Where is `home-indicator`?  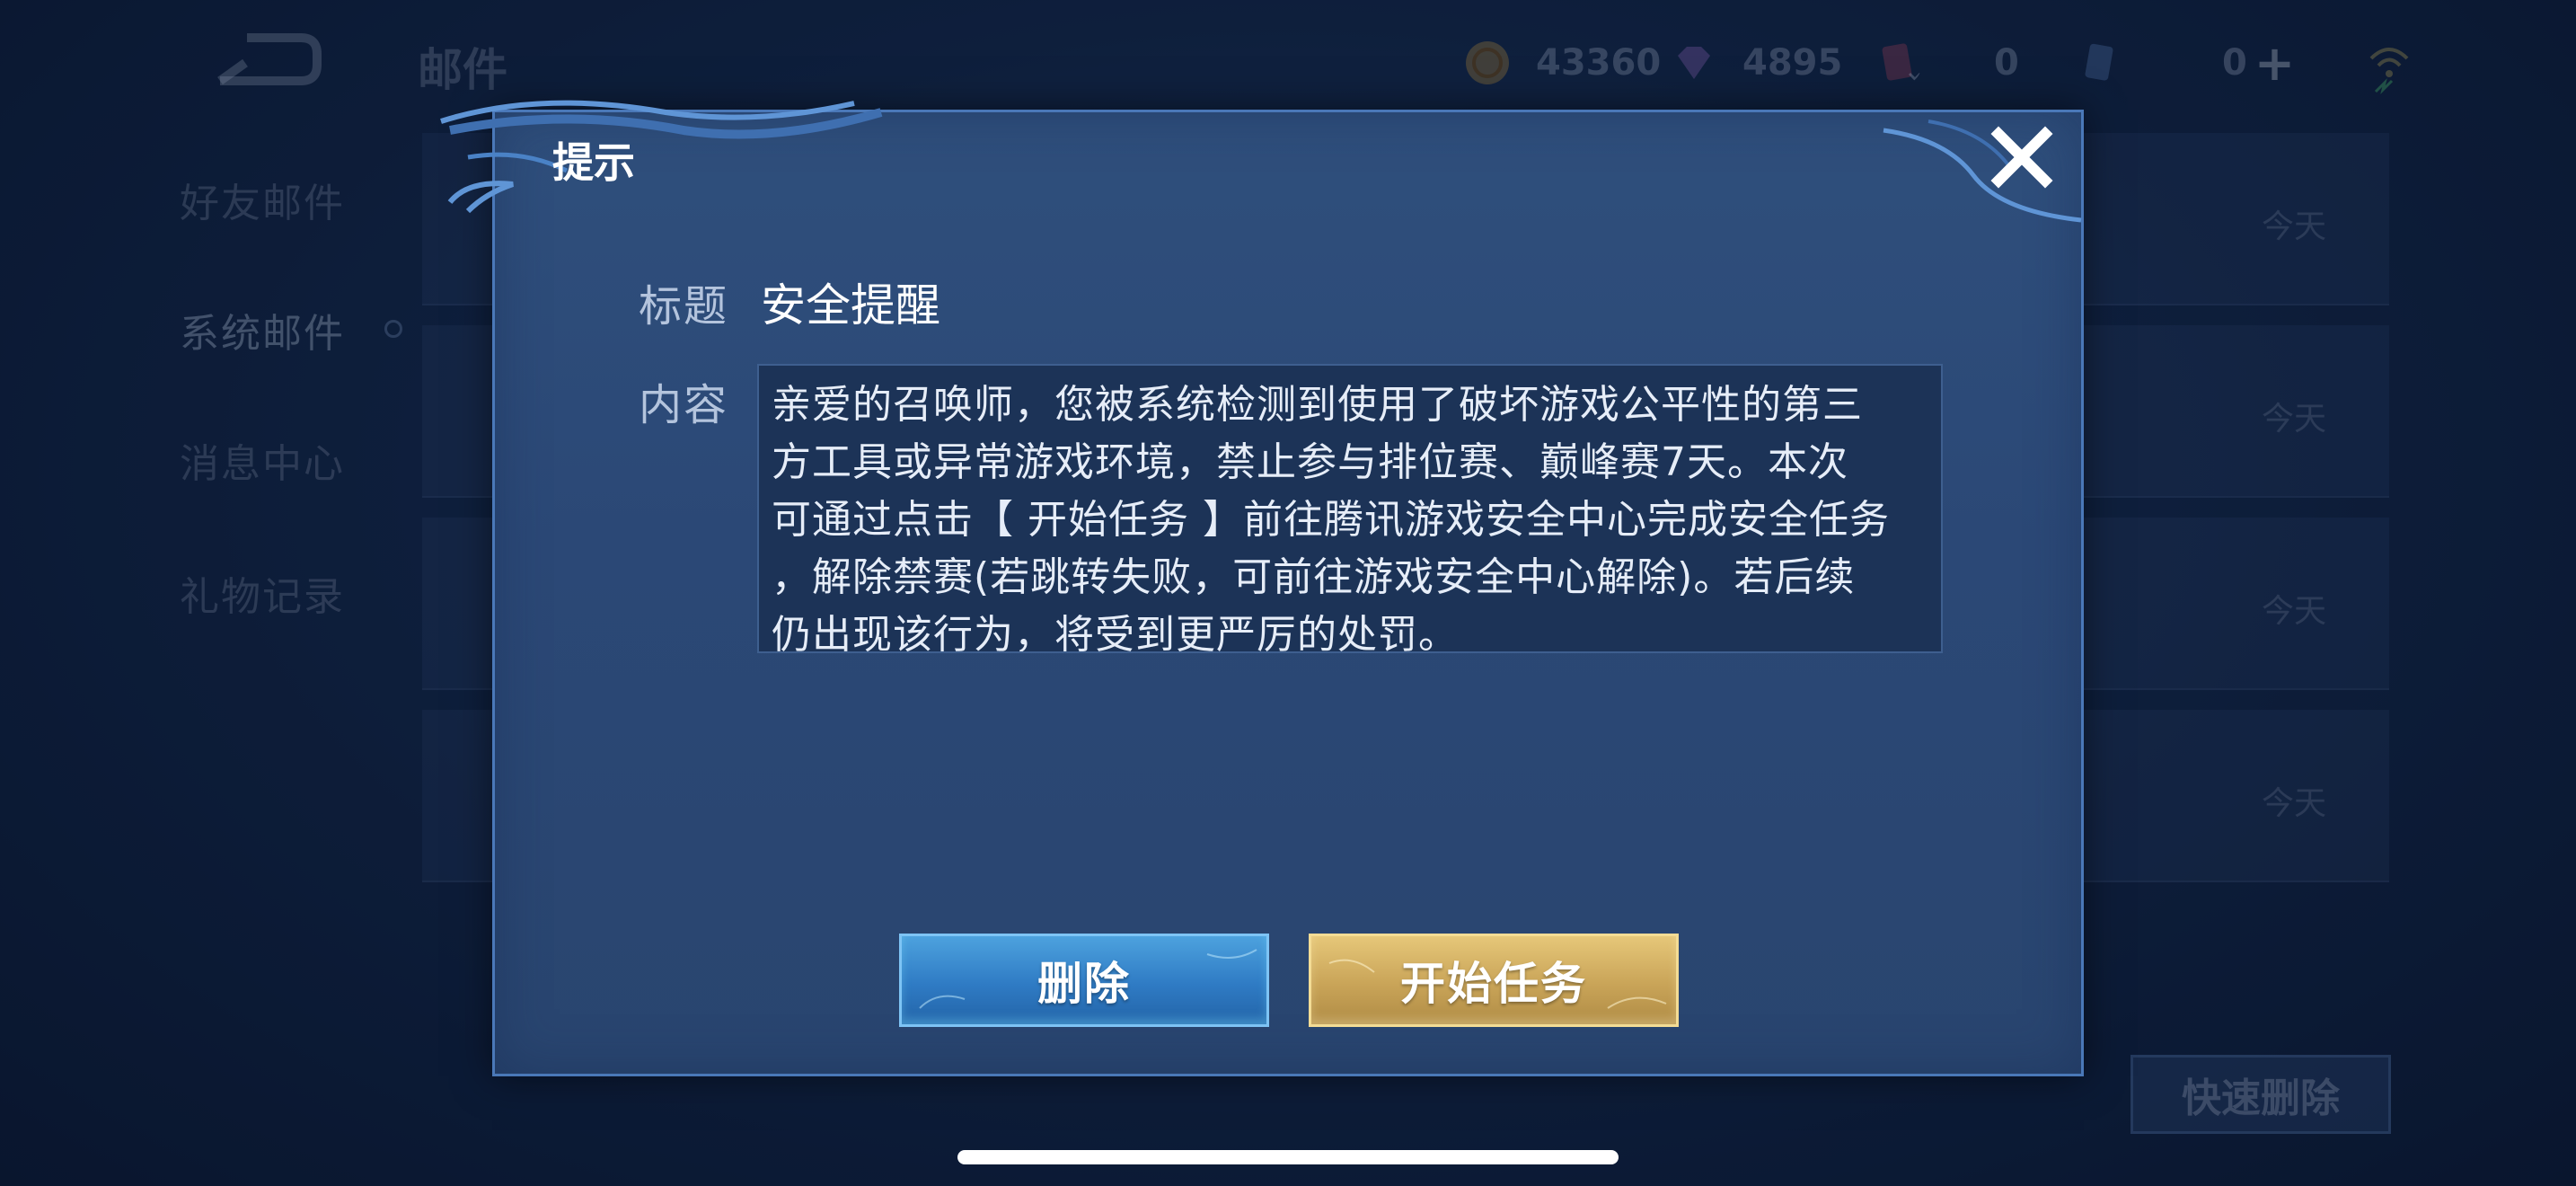 home-indicator is located at coordinates (1288, 1157).